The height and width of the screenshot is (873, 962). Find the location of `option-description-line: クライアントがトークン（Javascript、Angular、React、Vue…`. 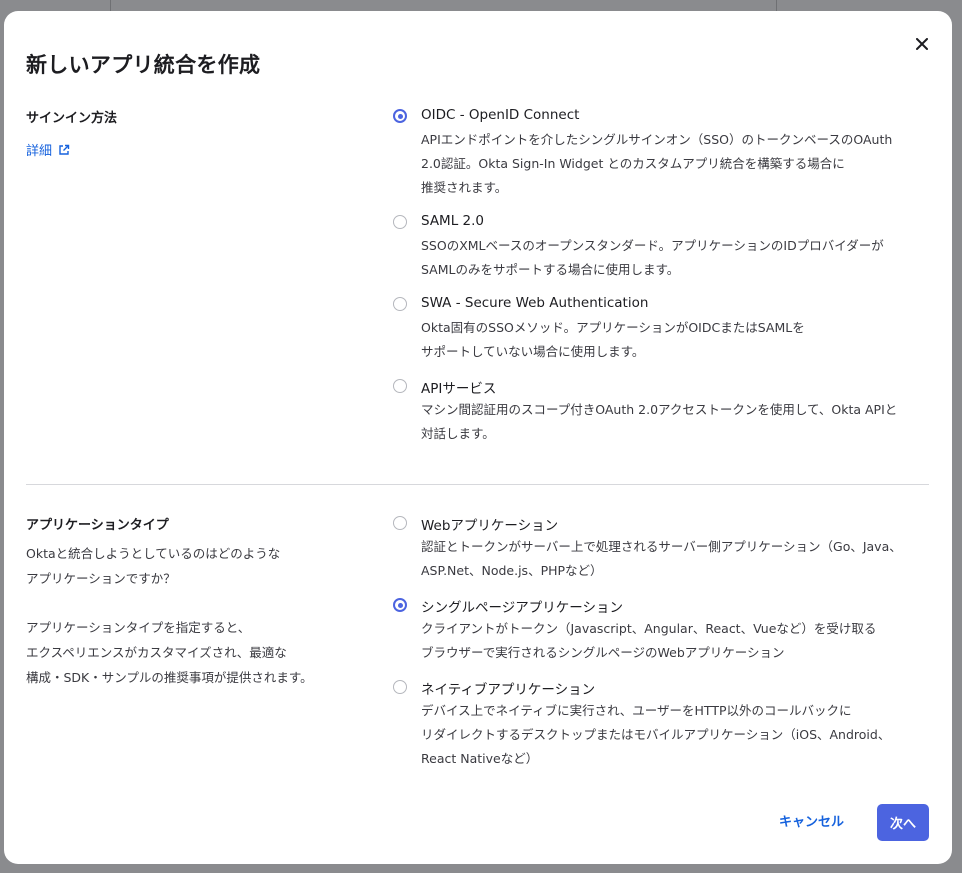

option-description-line: クライアントがトークン（Javascript、Angular、React、Vue… is located at coordinates (649, 628).